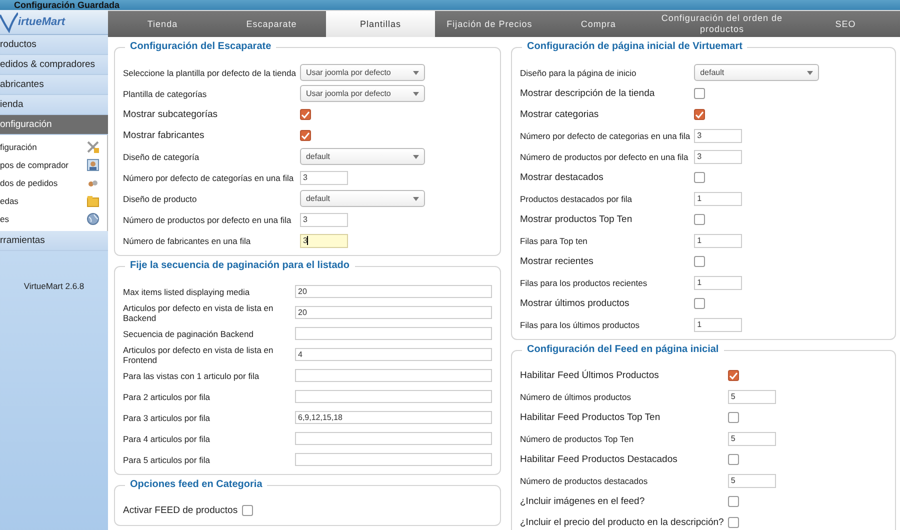 The image size is (900, 530). What do you see at coordinates (9, 22) in the screenshot?
I see `swoosh-icon` at bounding box center [9, 22].